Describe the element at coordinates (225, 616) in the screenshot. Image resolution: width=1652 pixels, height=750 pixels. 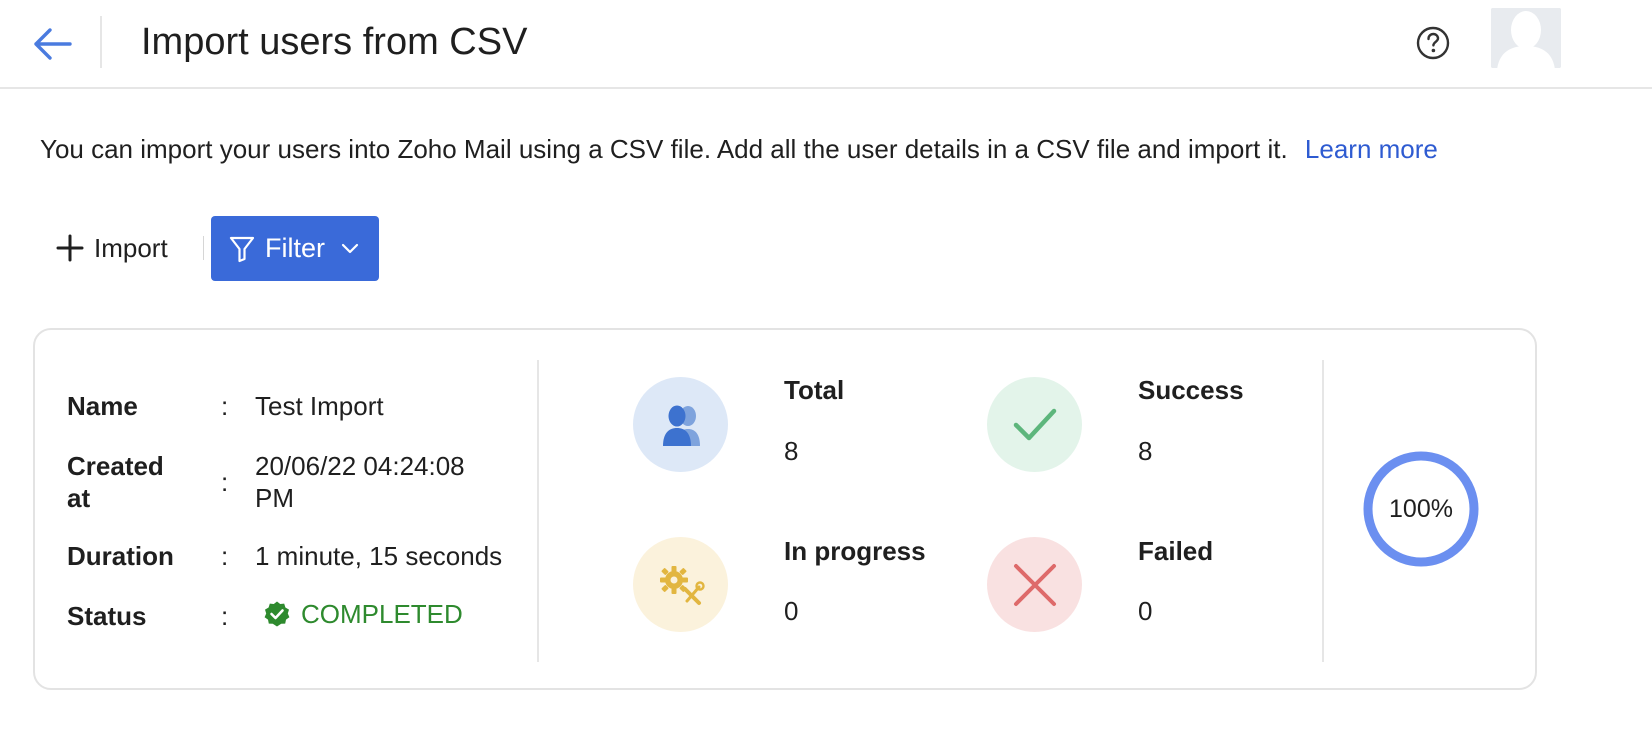
I see `status-colon: :` at that location.